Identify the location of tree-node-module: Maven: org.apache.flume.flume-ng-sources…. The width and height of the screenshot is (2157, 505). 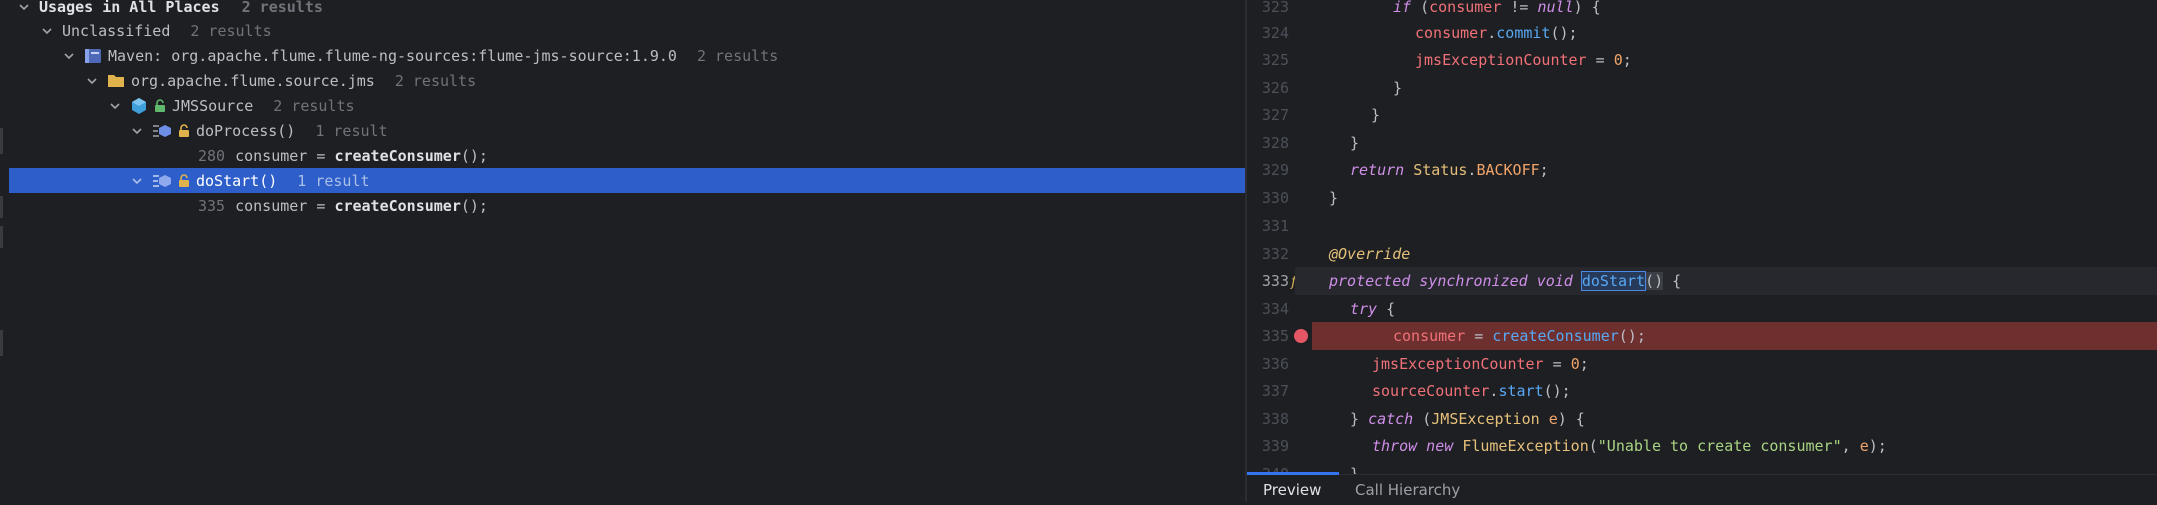
(627, 55).